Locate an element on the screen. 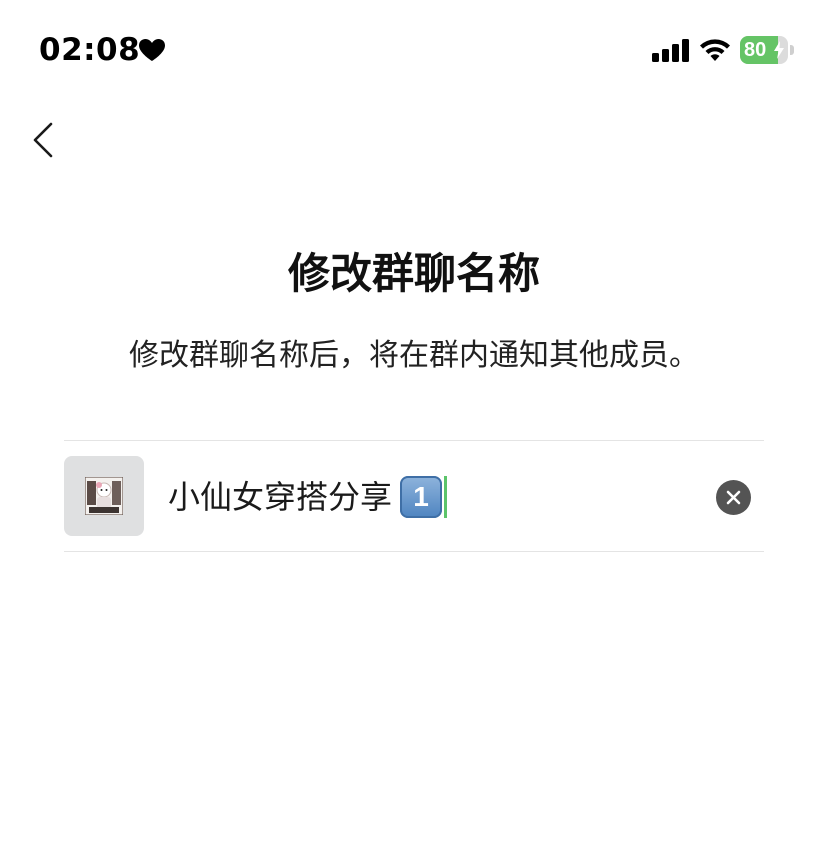 The height and width of the screenshot is (864, 828). back-button is located at coordinates (46, 140).